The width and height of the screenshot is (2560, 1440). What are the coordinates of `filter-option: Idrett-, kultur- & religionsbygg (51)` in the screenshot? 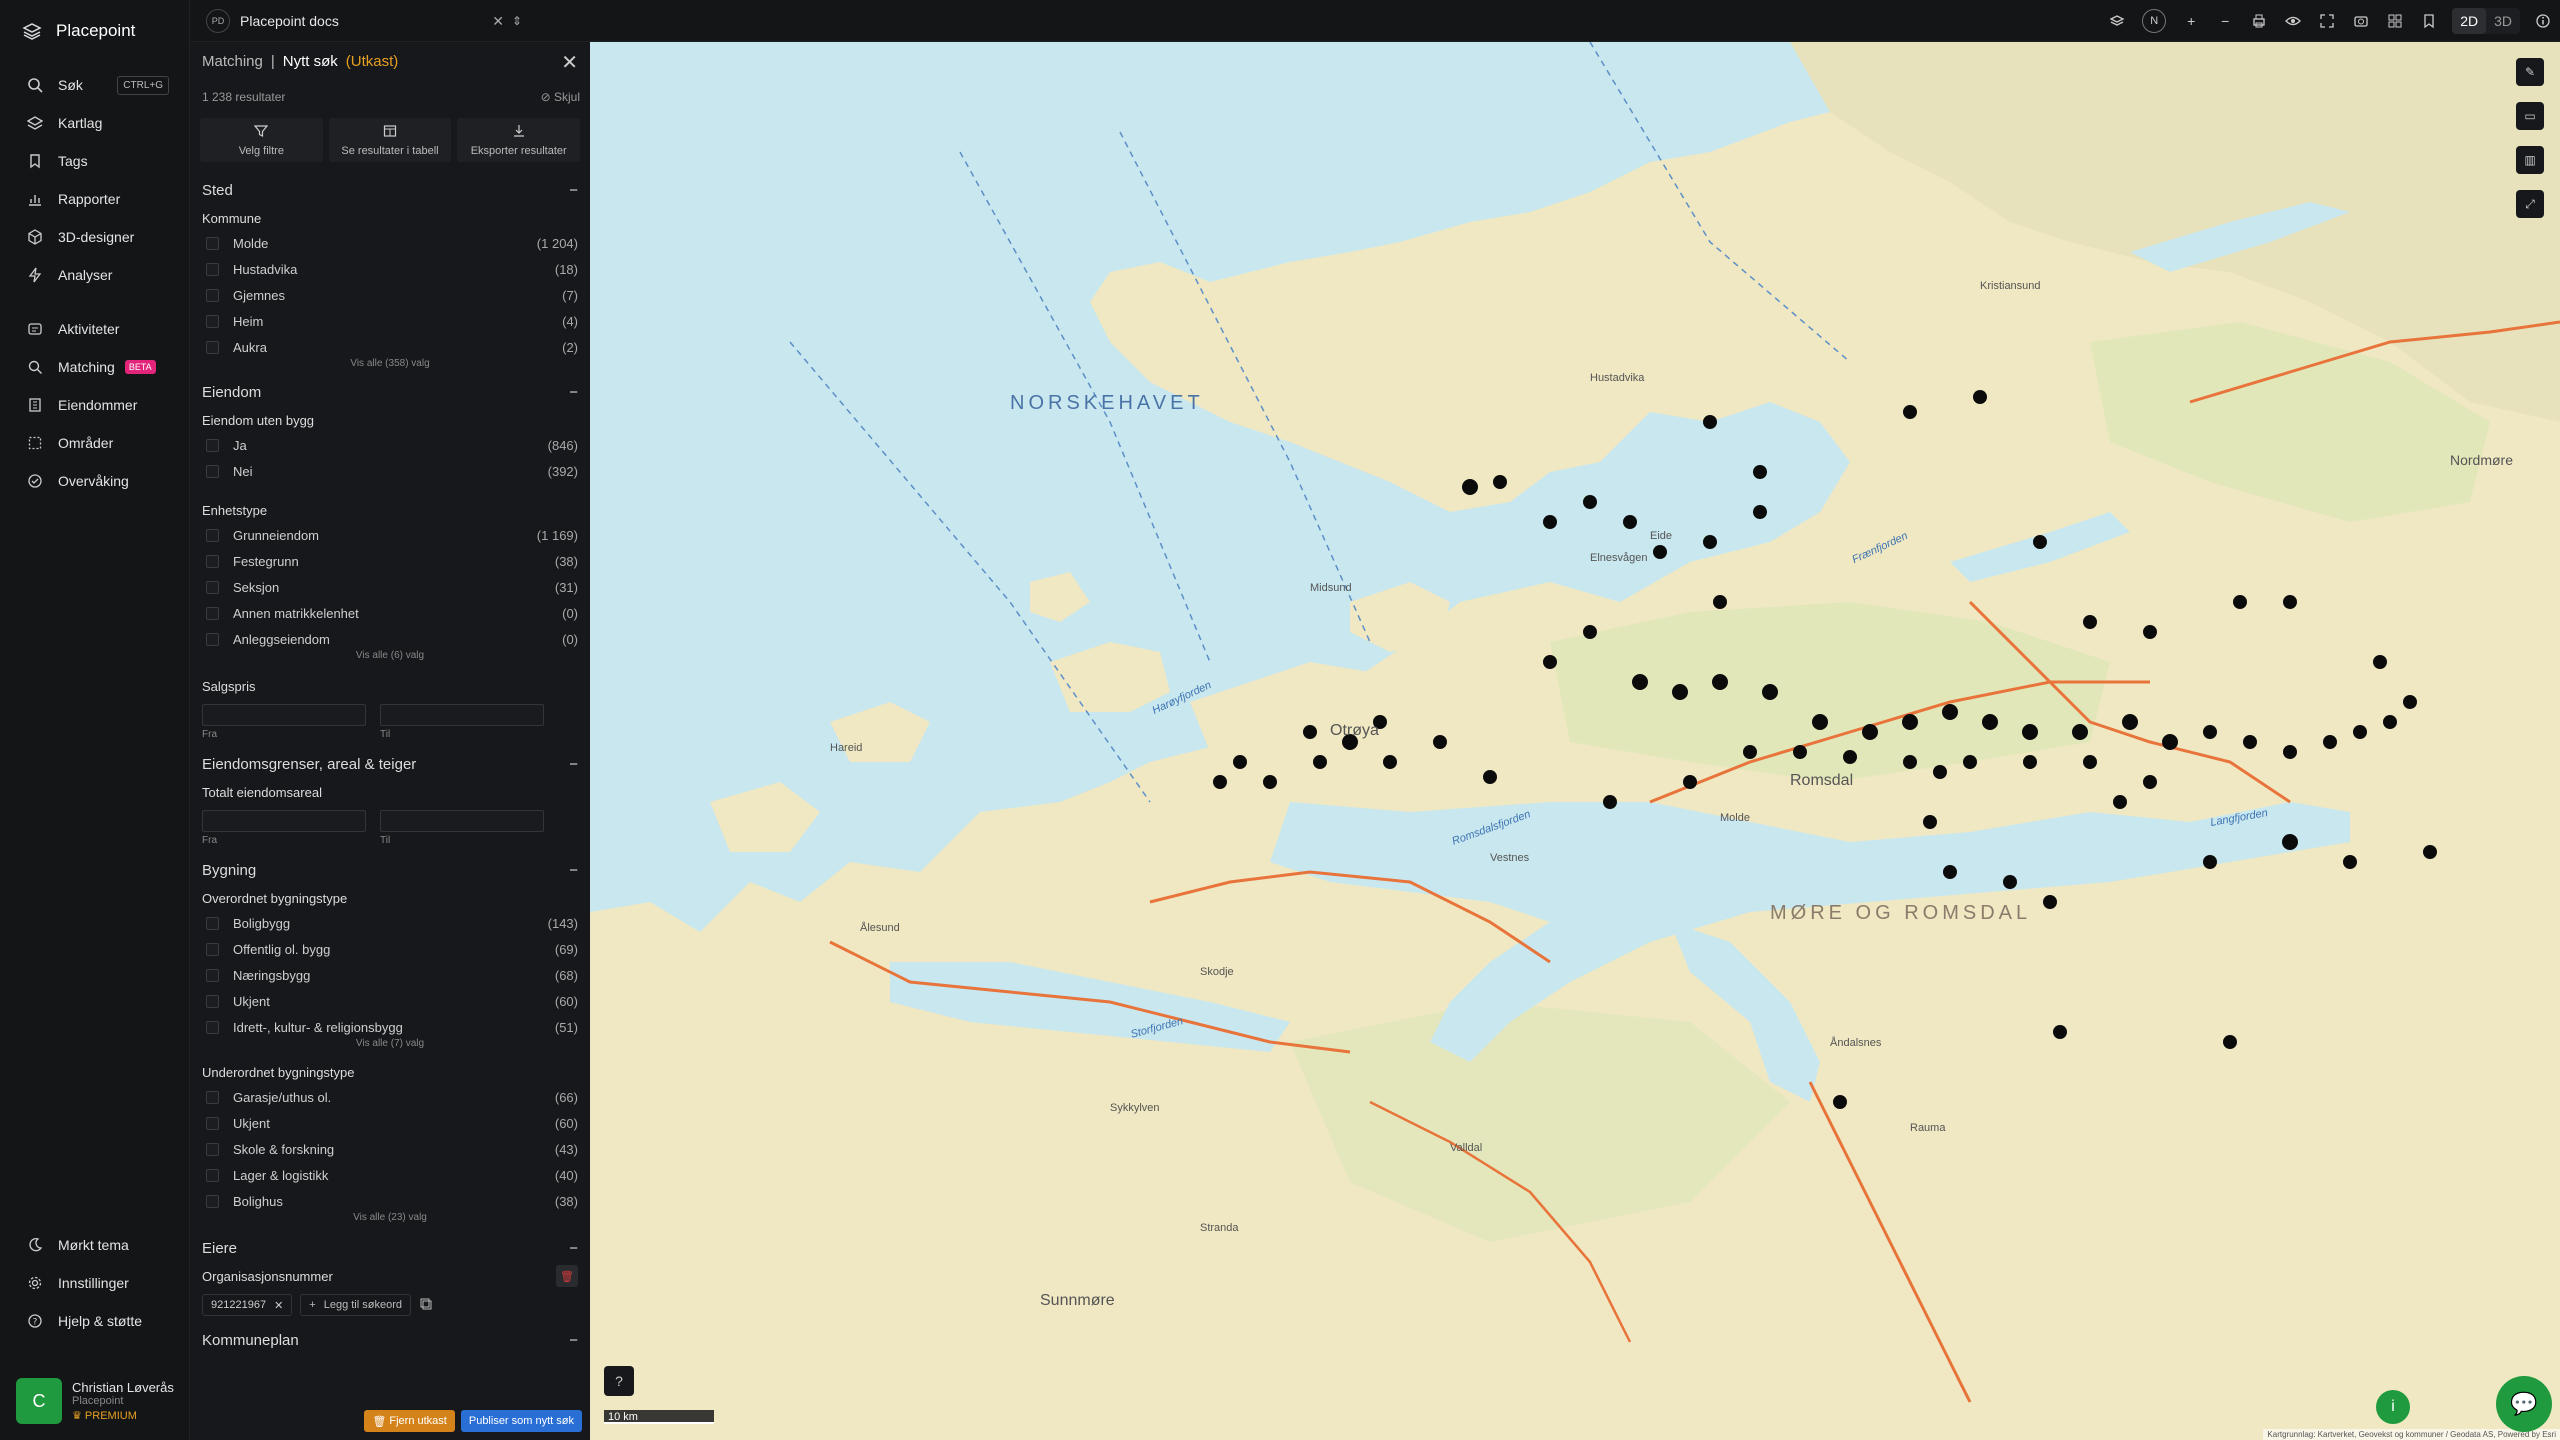 It's located at (390, 1027).